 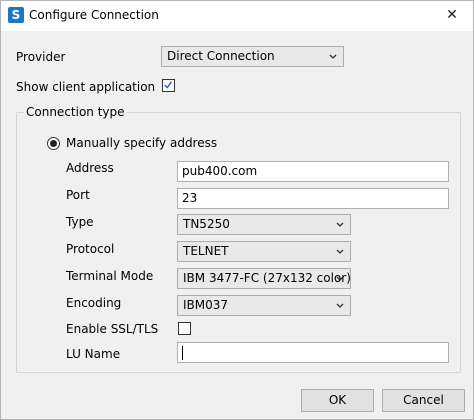 I want to click on encoding-label: Encoding, so click(x=94, y=303).